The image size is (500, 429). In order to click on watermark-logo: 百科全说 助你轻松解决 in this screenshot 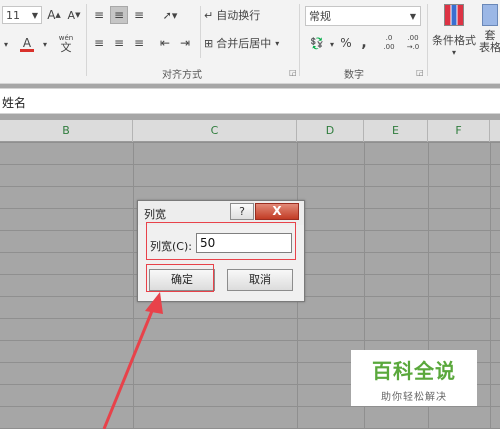, I will do `click(414, 378)`.